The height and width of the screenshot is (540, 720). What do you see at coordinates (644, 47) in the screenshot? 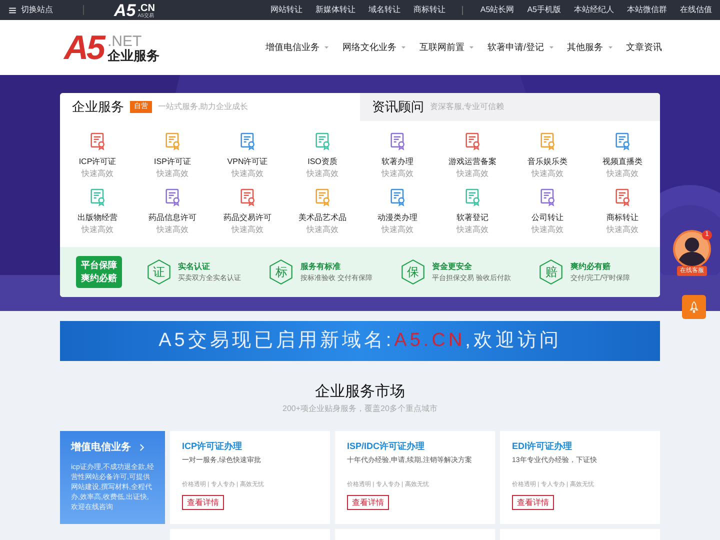
I see `nav-item: 文章资讯` at bounding box center [644, 47].